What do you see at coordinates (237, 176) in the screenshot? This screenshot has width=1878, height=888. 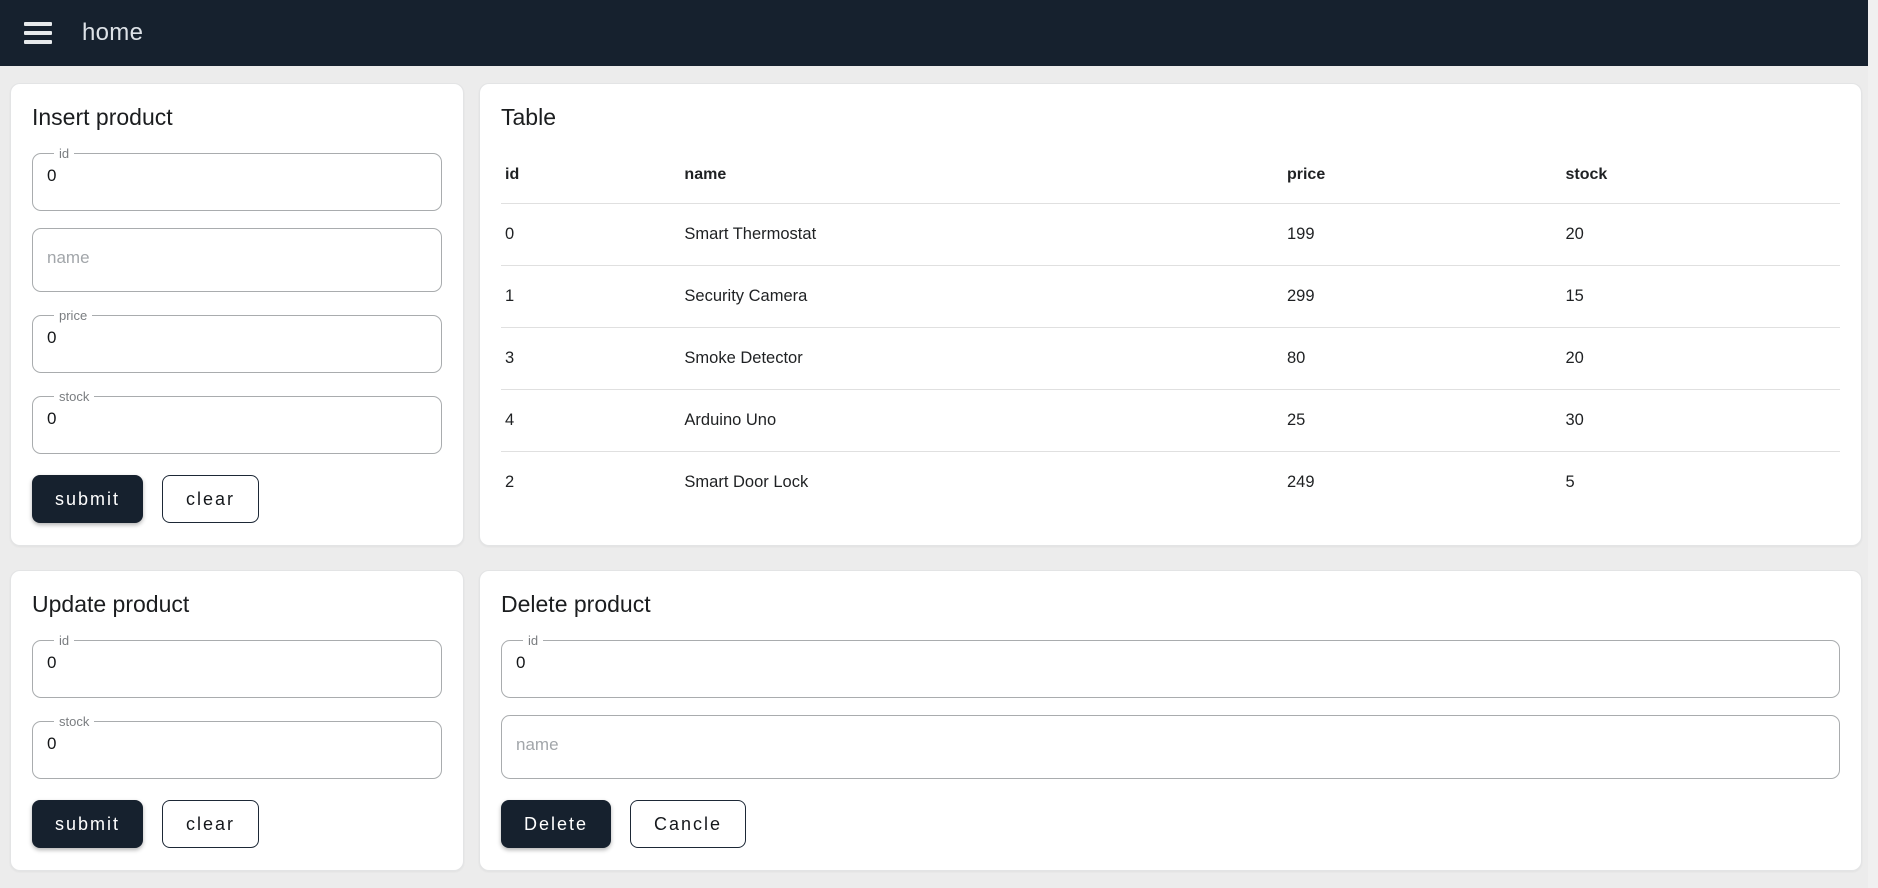 I see `insert-id-input` at bounding box center [237, 176].